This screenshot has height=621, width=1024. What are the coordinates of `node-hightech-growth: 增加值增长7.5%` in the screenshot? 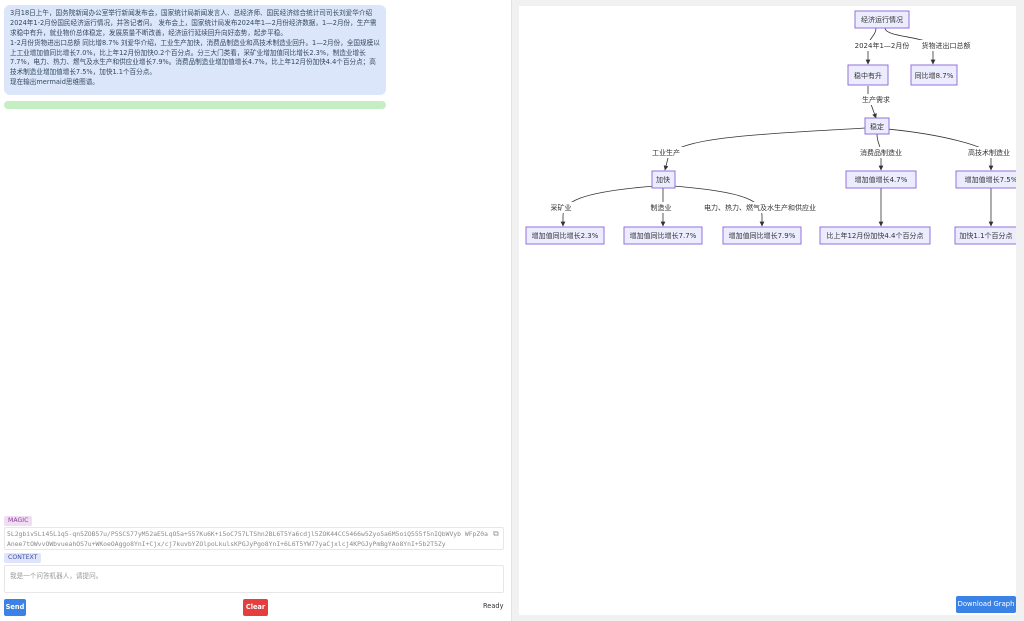 It's located at (985, 179).